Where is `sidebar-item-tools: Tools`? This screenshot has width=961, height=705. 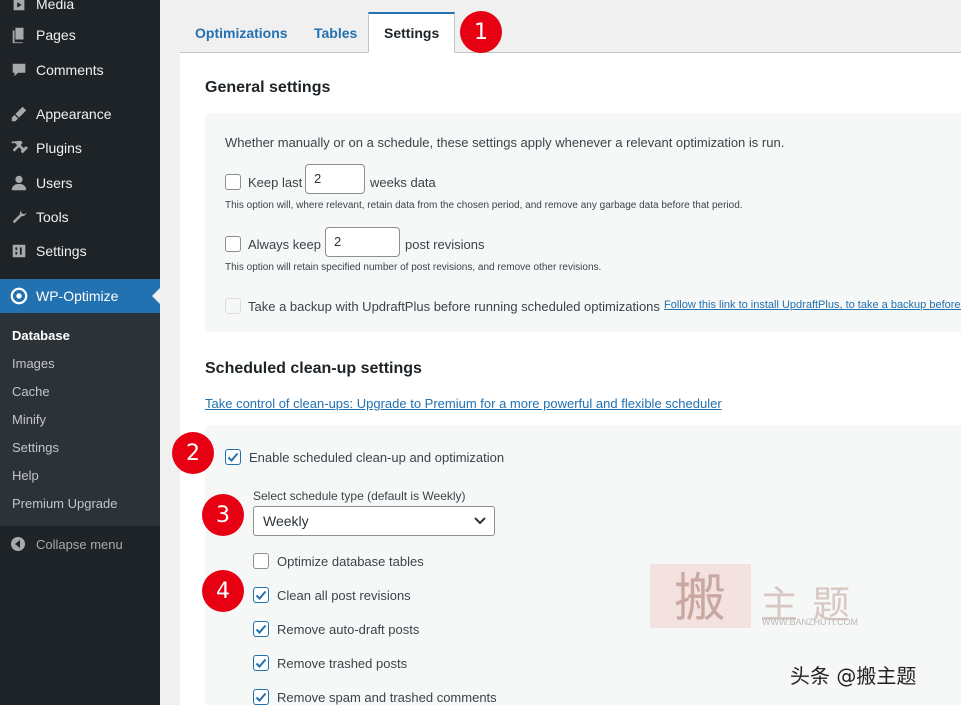 sidebar-item-tools: Tools is located at coordinates (80, 217).